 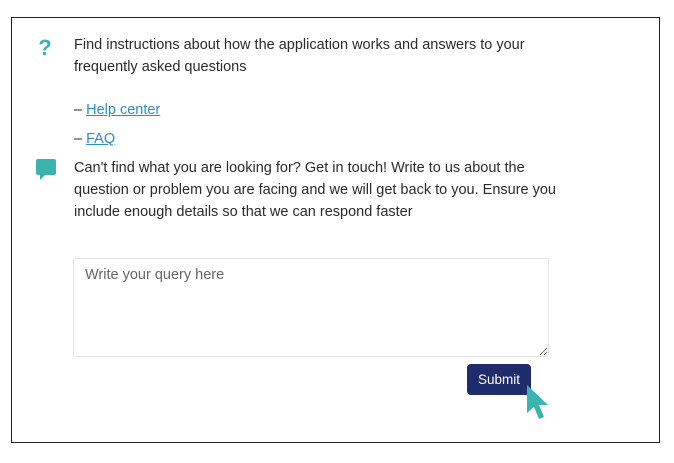 What do you see at coordinates (45, 47) in the screenshot?
I see `question-icon: ?` at bounding box center [45, 47].